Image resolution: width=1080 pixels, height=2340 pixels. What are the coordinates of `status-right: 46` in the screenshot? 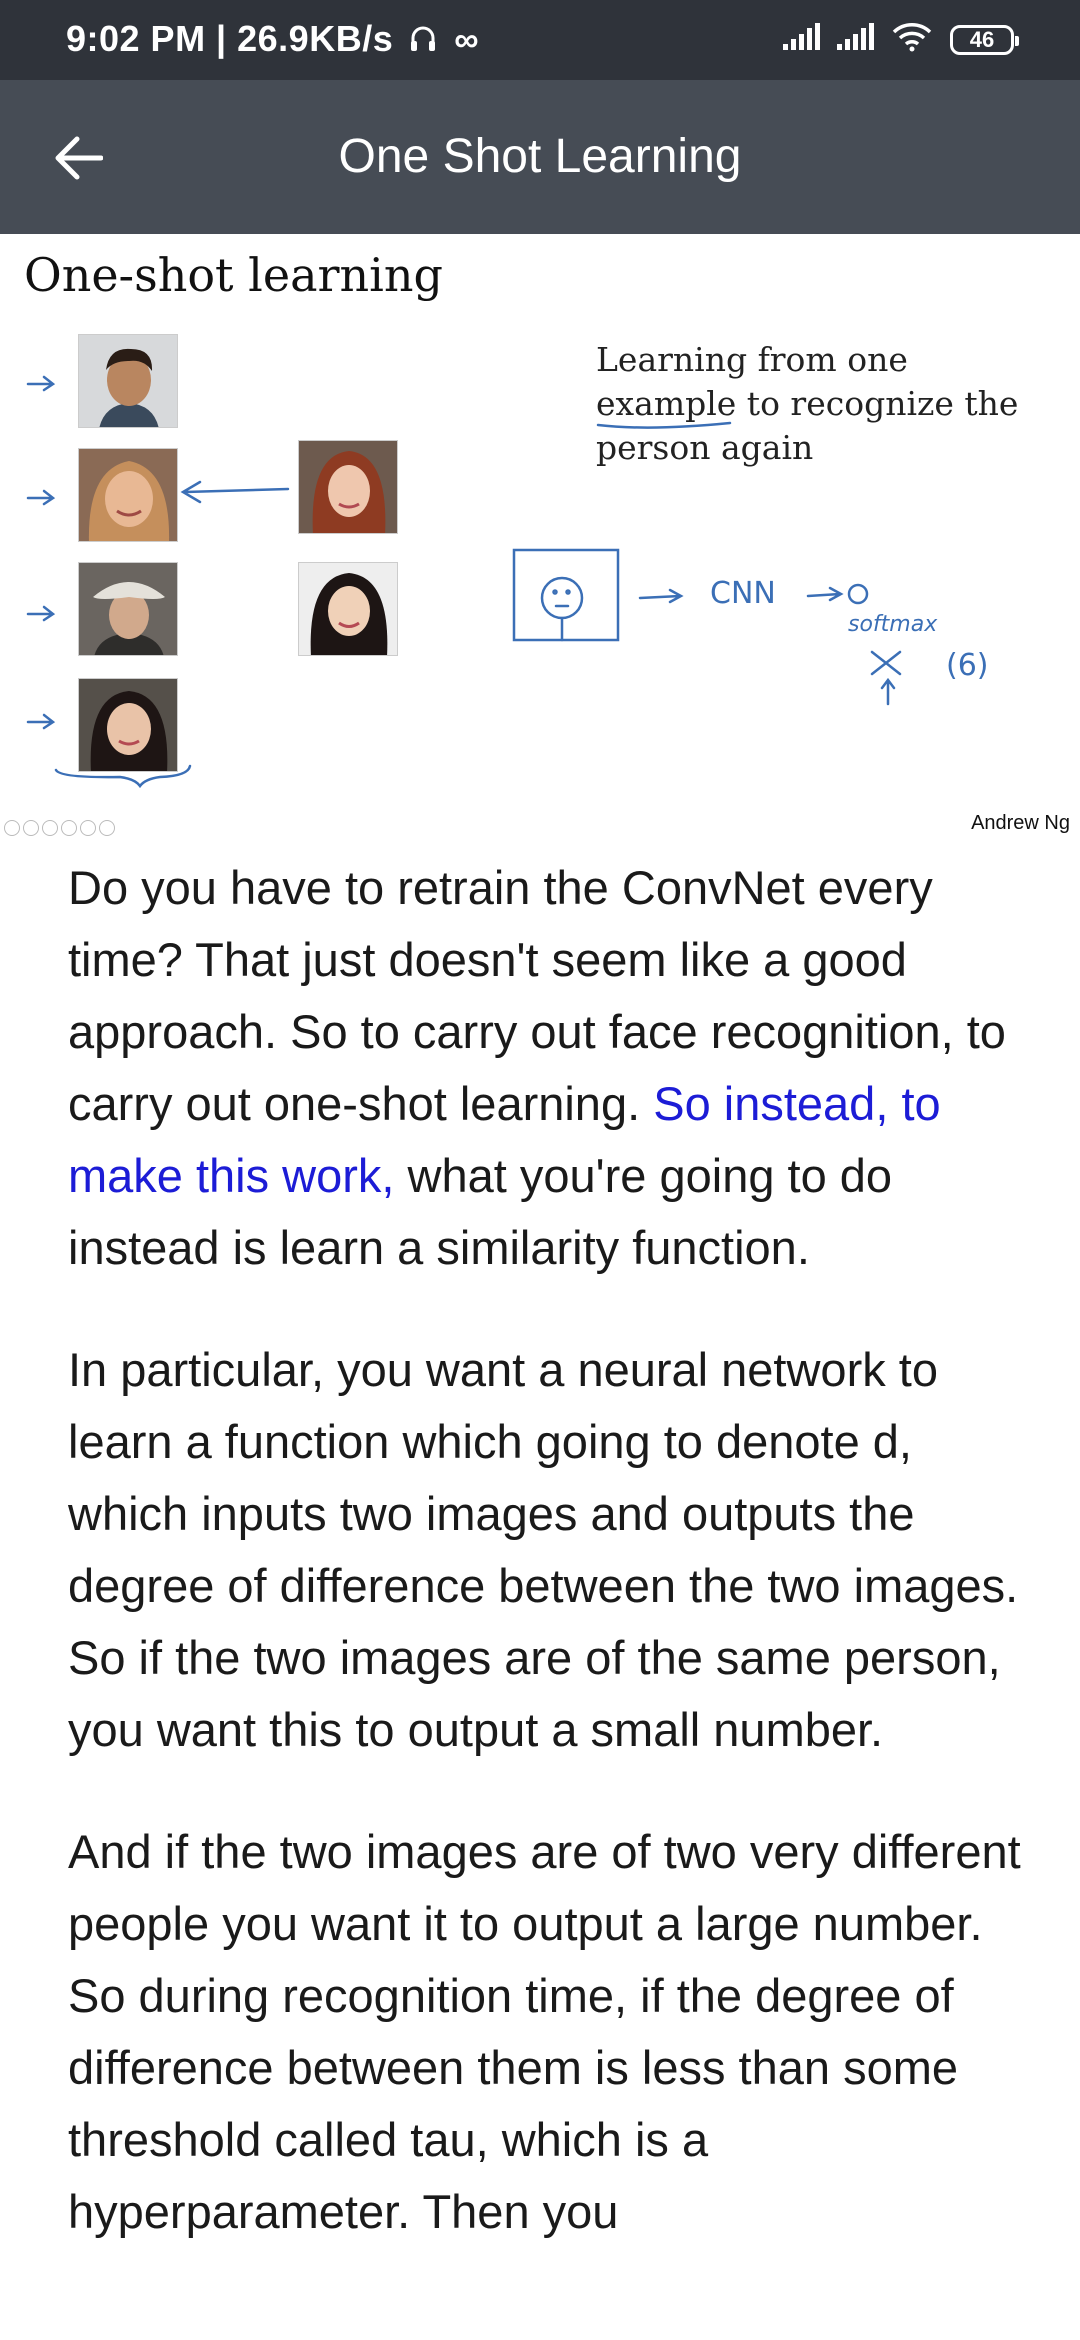 It's located at (900, 42).